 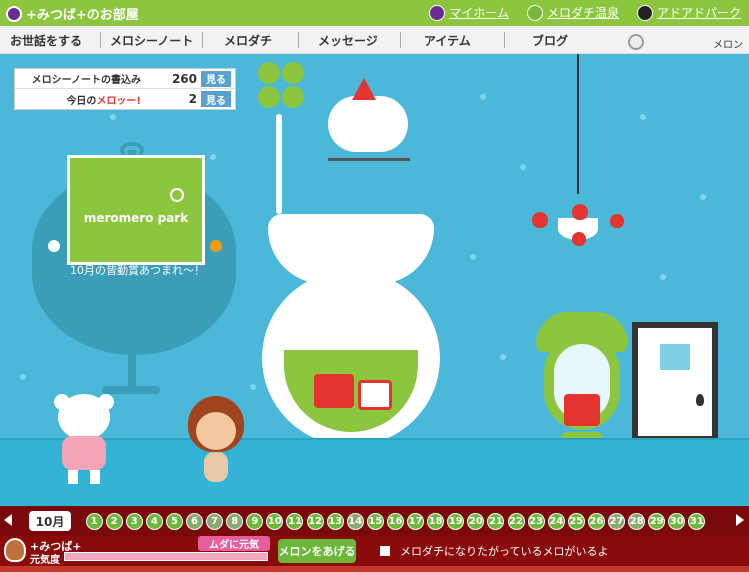 I want to click on calendar-day-number: 8, so click(x=235, y=521).